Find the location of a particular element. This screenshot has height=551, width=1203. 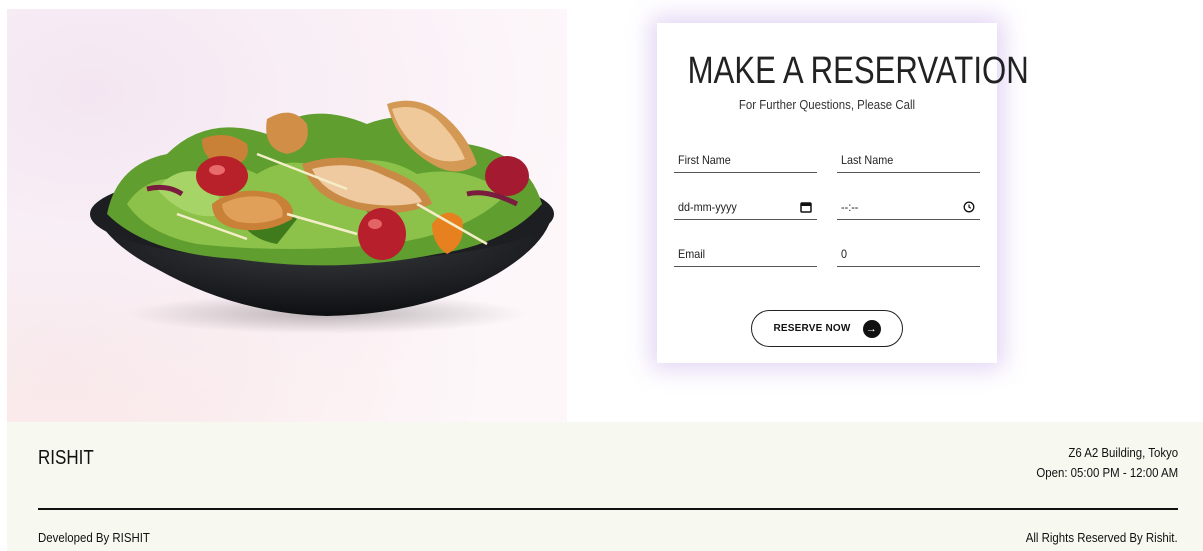

reserve-now-button: RESERVE NOW → is located at coordinates (827, 328).